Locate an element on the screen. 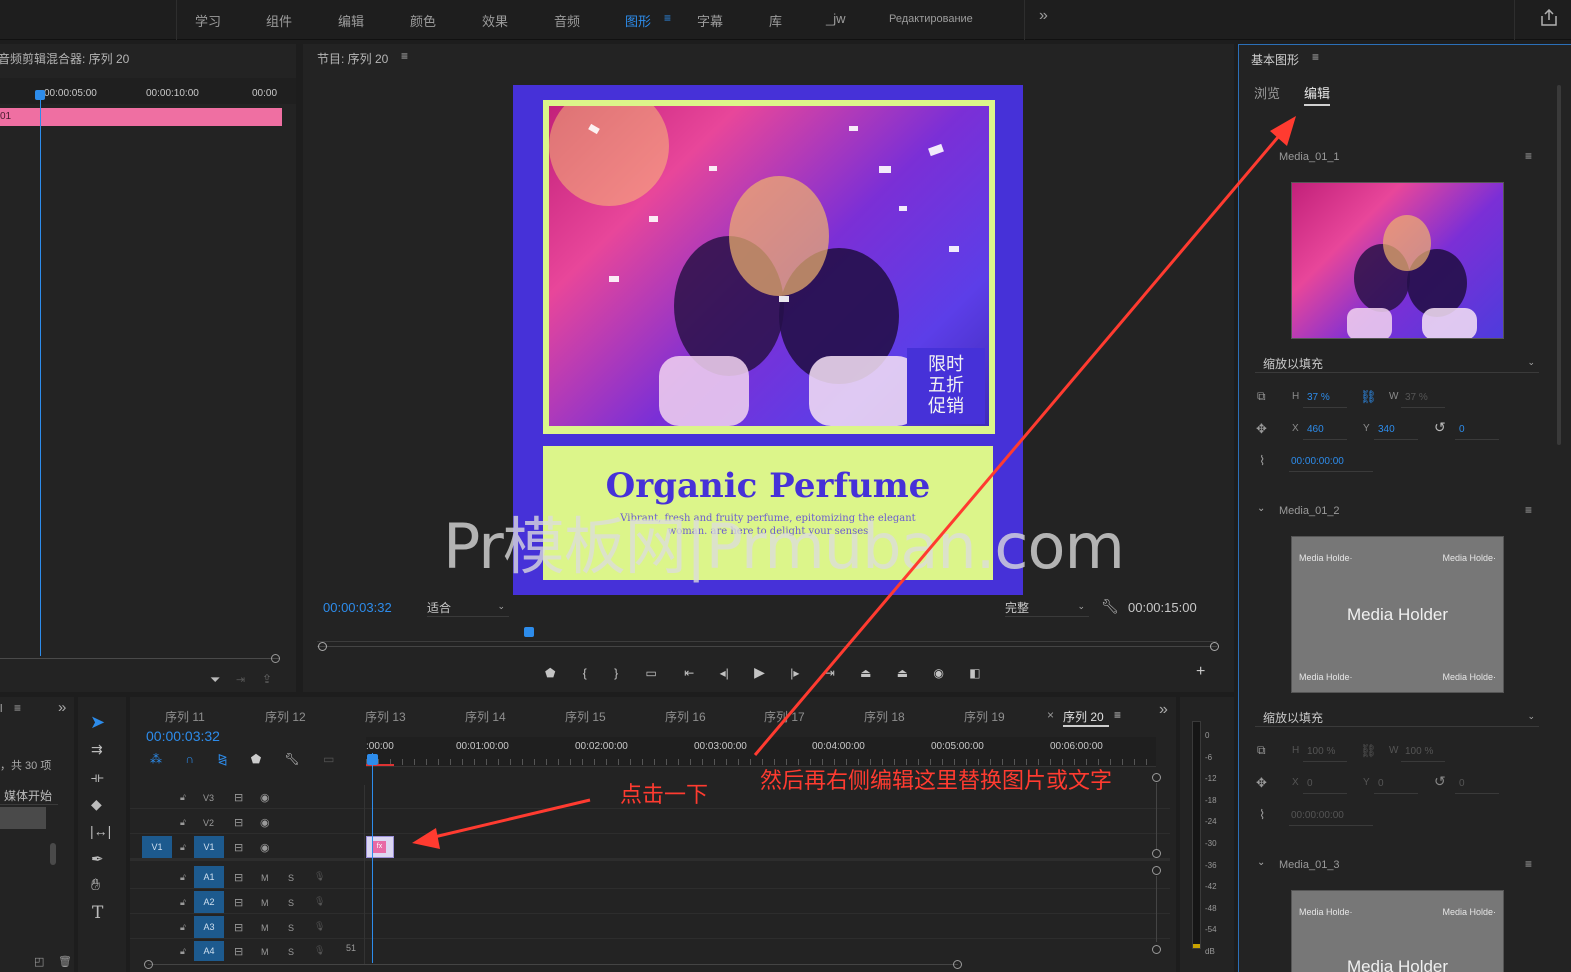 Image resolution: width=1571 pixels, height=972 pixels. workspace-tab-effects: 效果 is located at coordinates (495, 20).